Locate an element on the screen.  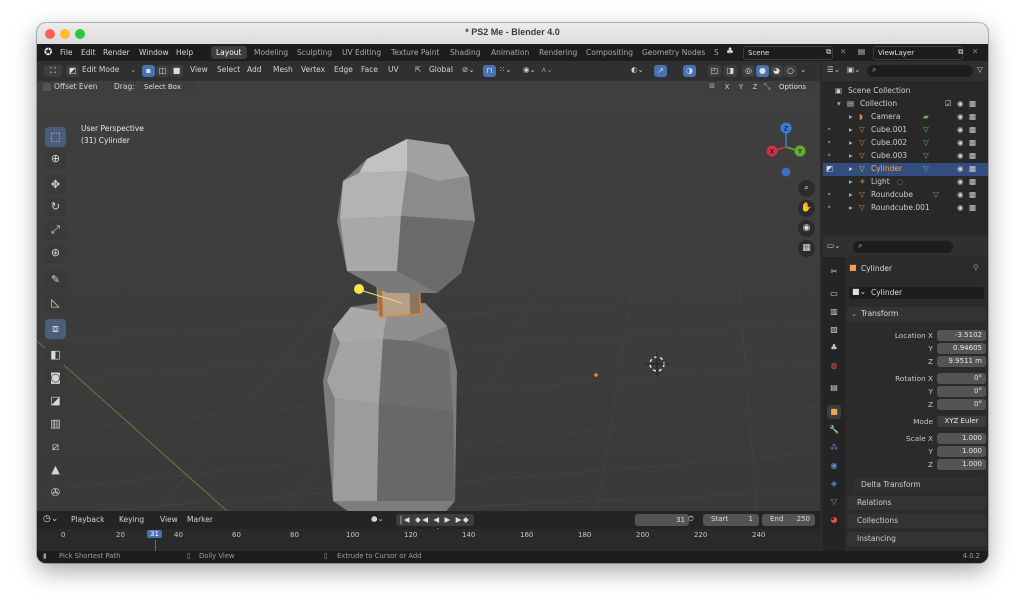
material-shading-icon: ◕ is located at coordinates (776, 71).